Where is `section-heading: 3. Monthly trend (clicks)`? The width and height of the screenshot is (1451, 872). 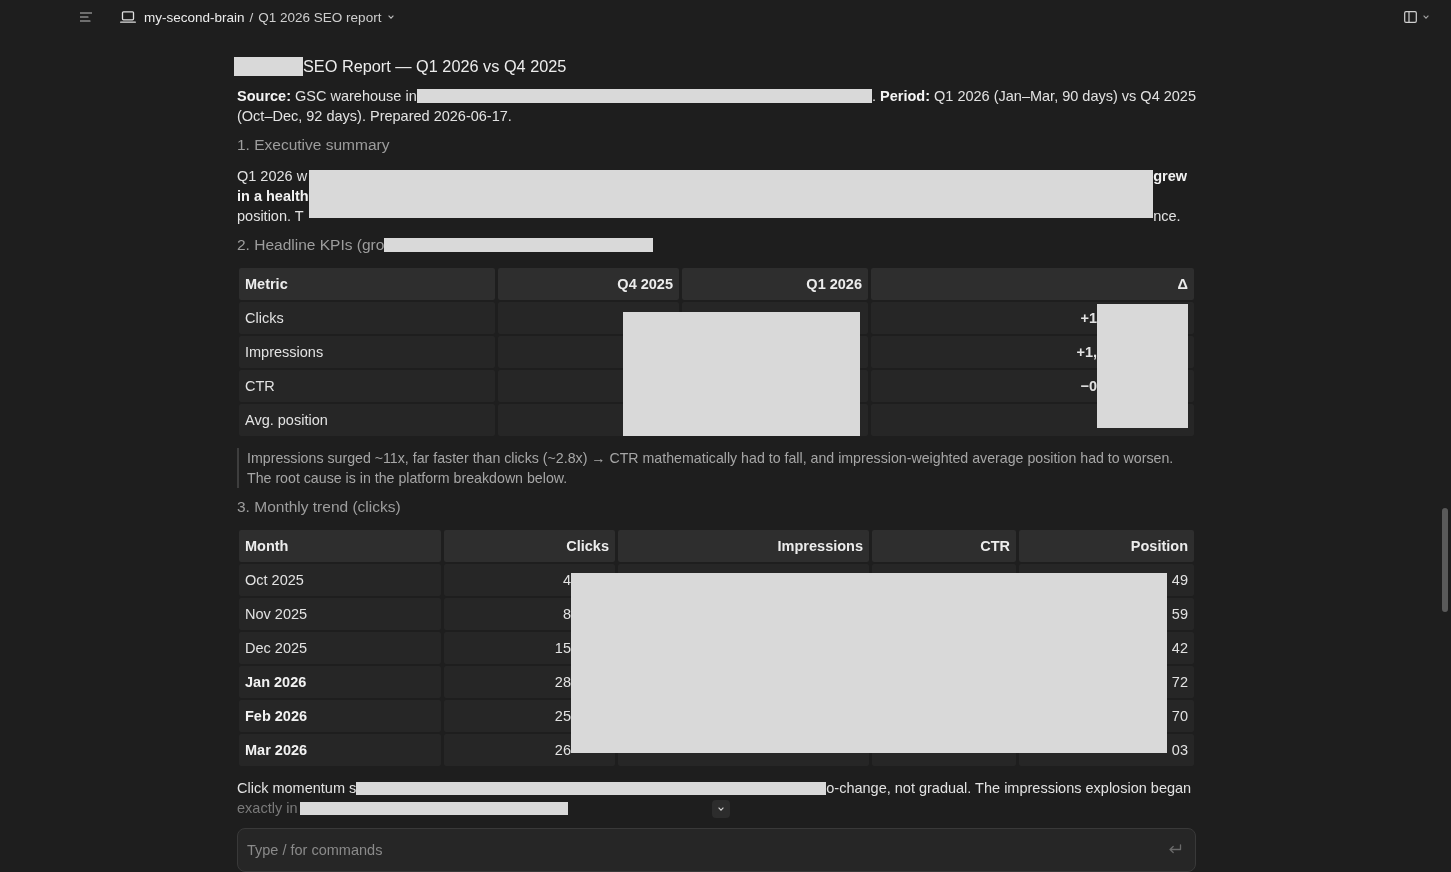 section-heading: 3. Monthly trend (clicks) is located at coordinates (319, 507).